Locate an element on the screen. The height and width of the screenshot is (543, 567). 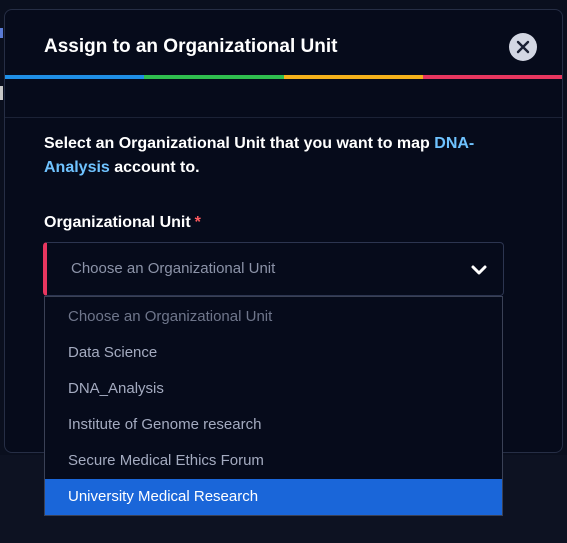
required-marker: * is located at coordinates (197, 222).